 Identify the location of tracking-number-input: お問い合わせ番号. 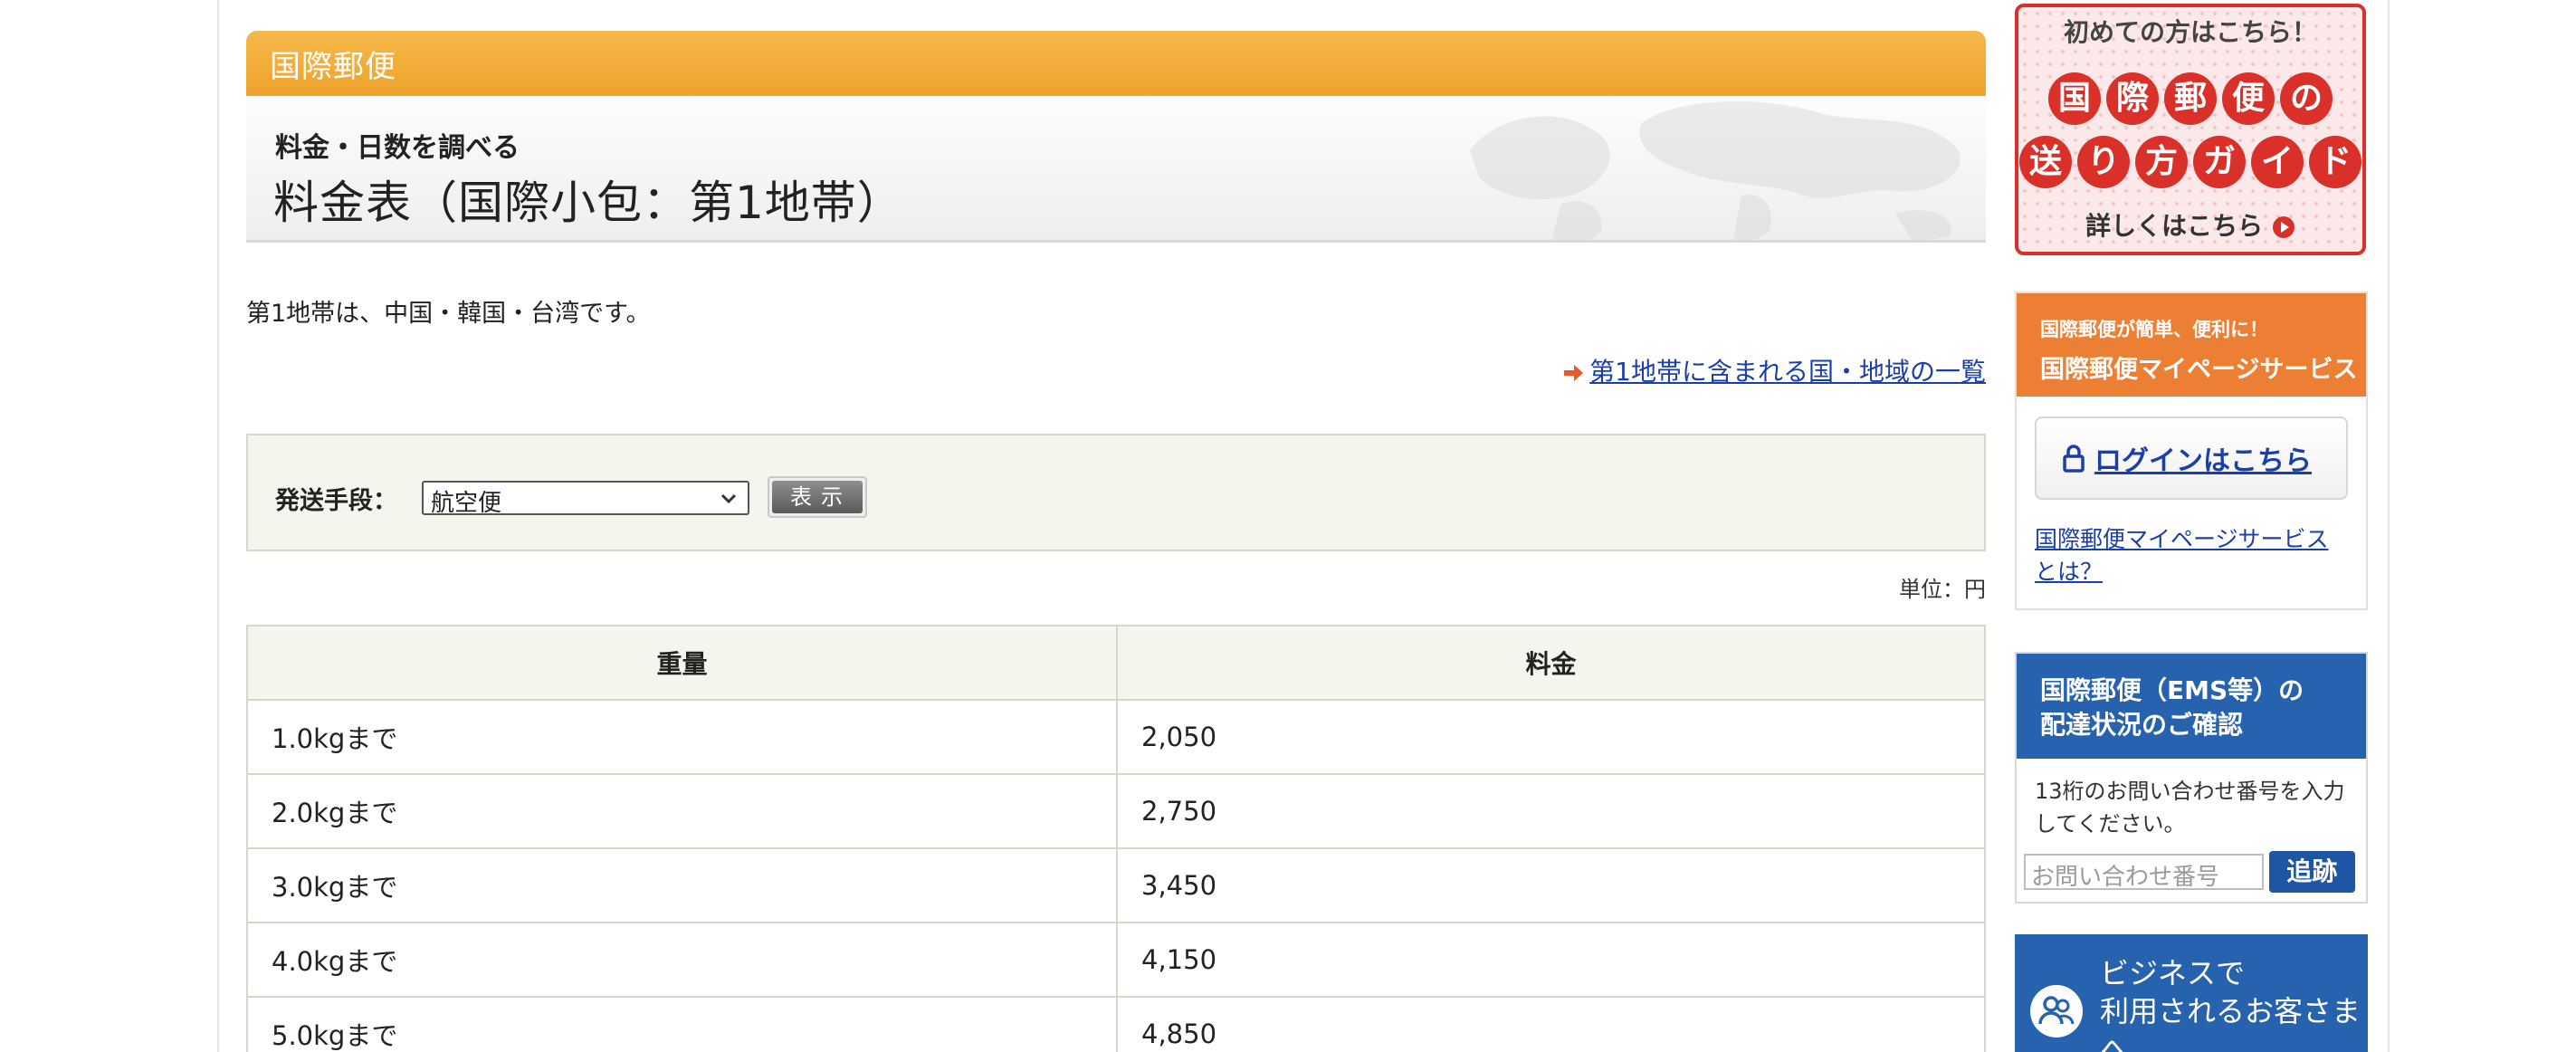
(2144, 872).